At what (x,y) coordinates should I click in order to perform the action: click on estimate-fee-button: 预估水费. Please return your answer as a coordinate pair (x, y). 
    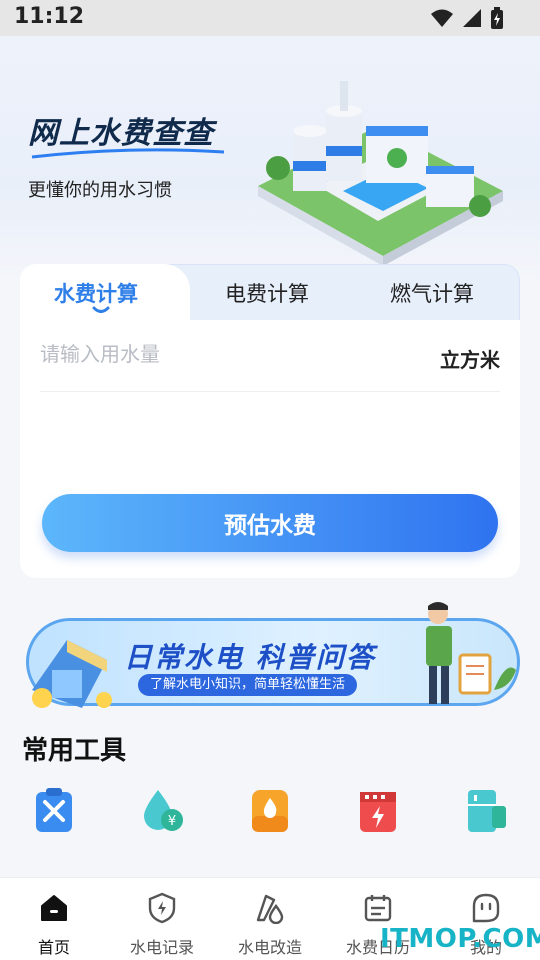
    Looking at the image, I should click on (270, 523).